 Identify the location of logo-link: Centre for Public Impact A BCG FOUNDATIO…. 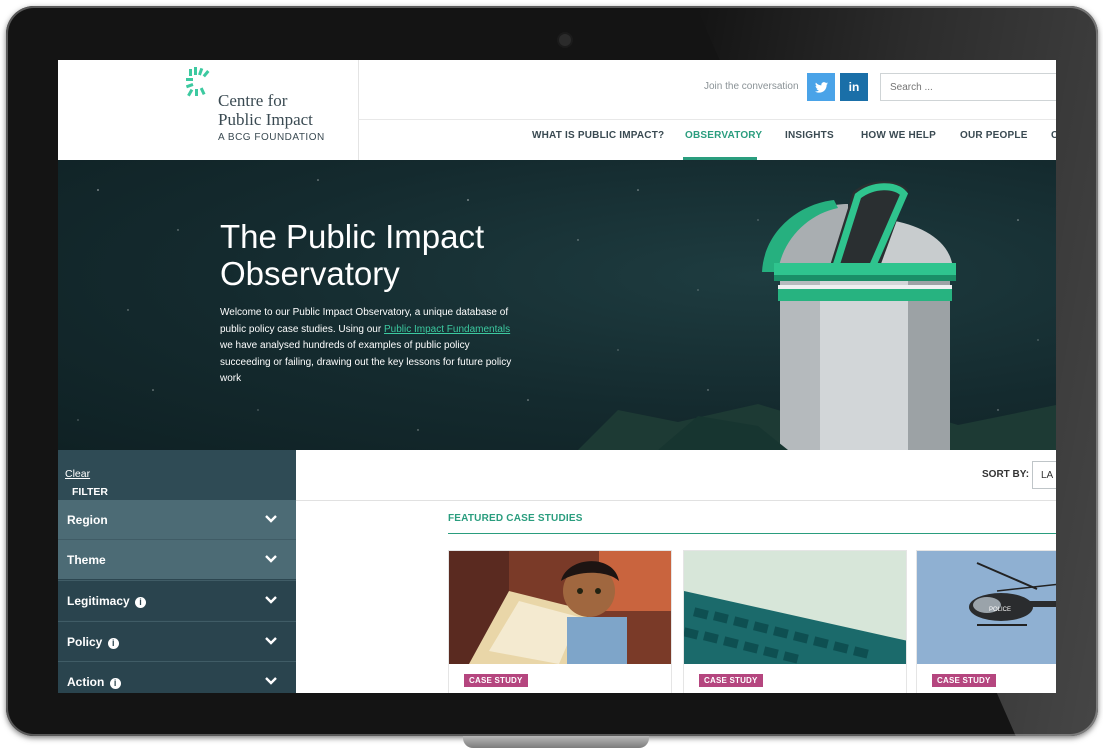
(208, 110).